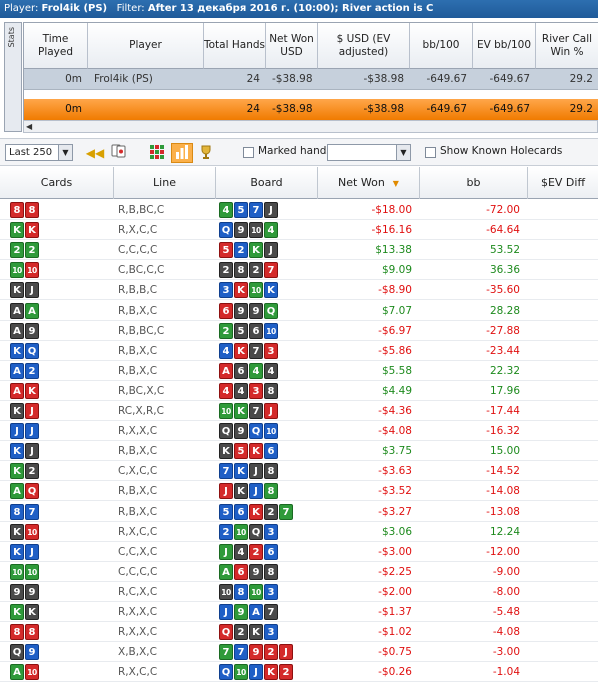 This screenshot has width=598, height=700. Describe the element at coordinates (138, 571) in the screenshot. I see `line-cell: C,C,C,C` at that location.